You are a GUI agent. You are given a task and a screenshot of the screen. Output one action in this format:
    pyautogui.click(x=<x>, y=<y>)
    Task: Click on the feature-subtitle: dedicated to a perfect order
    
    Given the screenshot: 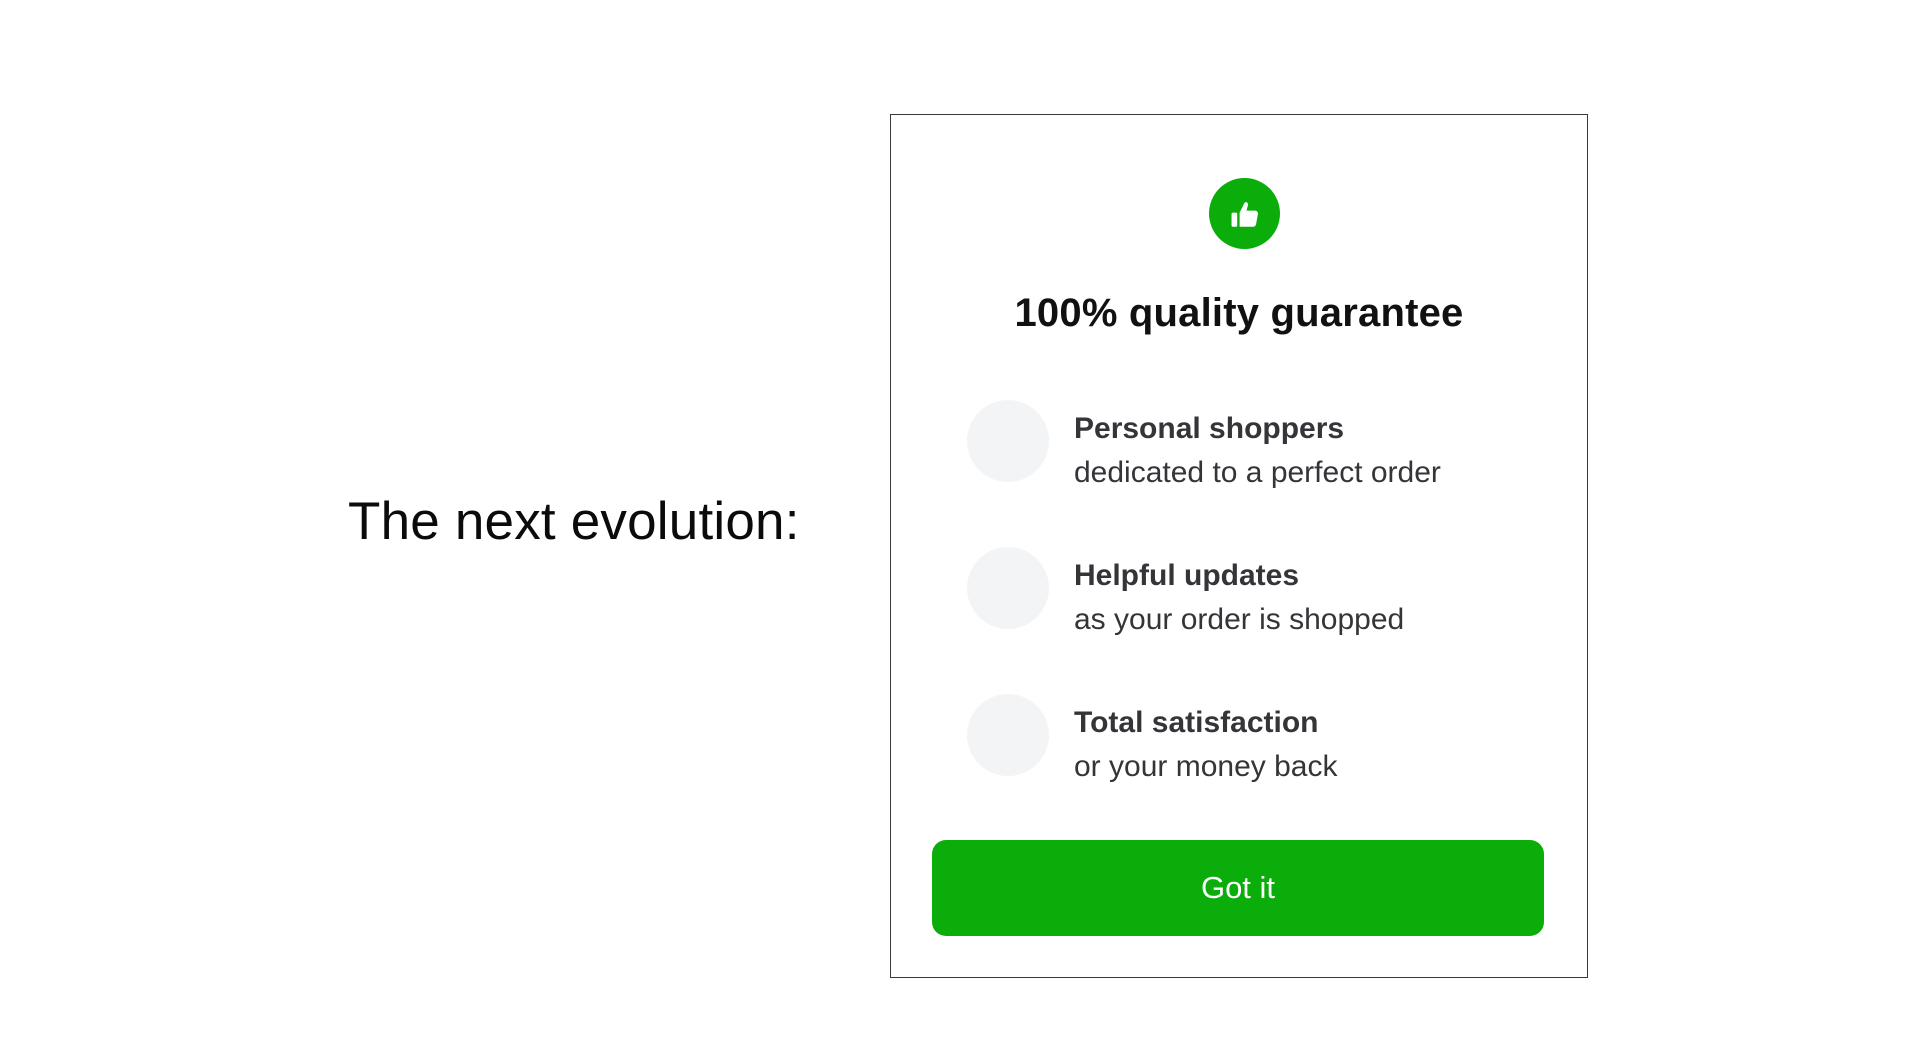 What is the action you would take?
    pyautogui.click(x=1257, y=472)
    